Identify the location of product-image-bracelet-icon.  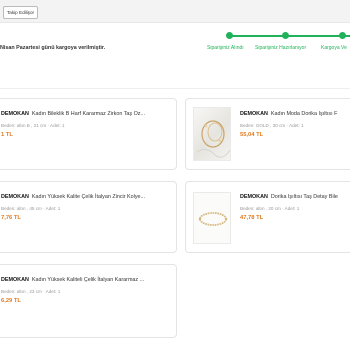
(213, 139).